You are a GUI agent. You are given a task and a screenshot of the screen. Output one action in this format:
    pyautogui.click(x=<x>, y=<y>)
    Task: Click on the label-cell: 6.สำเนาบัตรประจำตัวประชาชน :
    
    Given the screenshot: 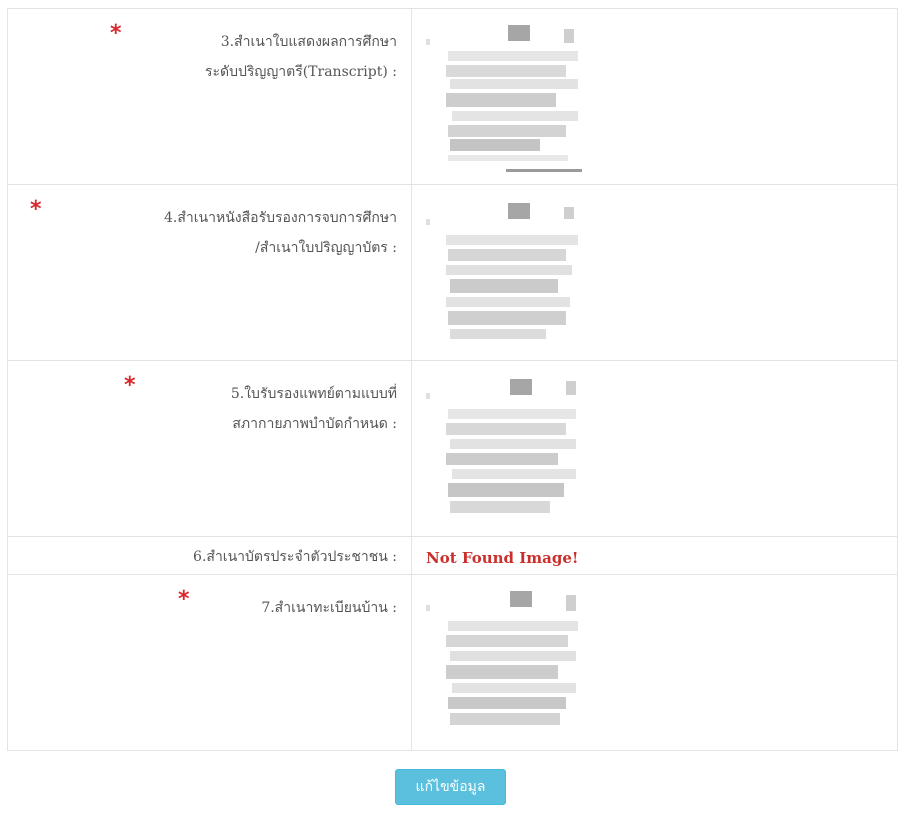 What is the action you would take?
    pyautogui.click(x=209, y=555)
    